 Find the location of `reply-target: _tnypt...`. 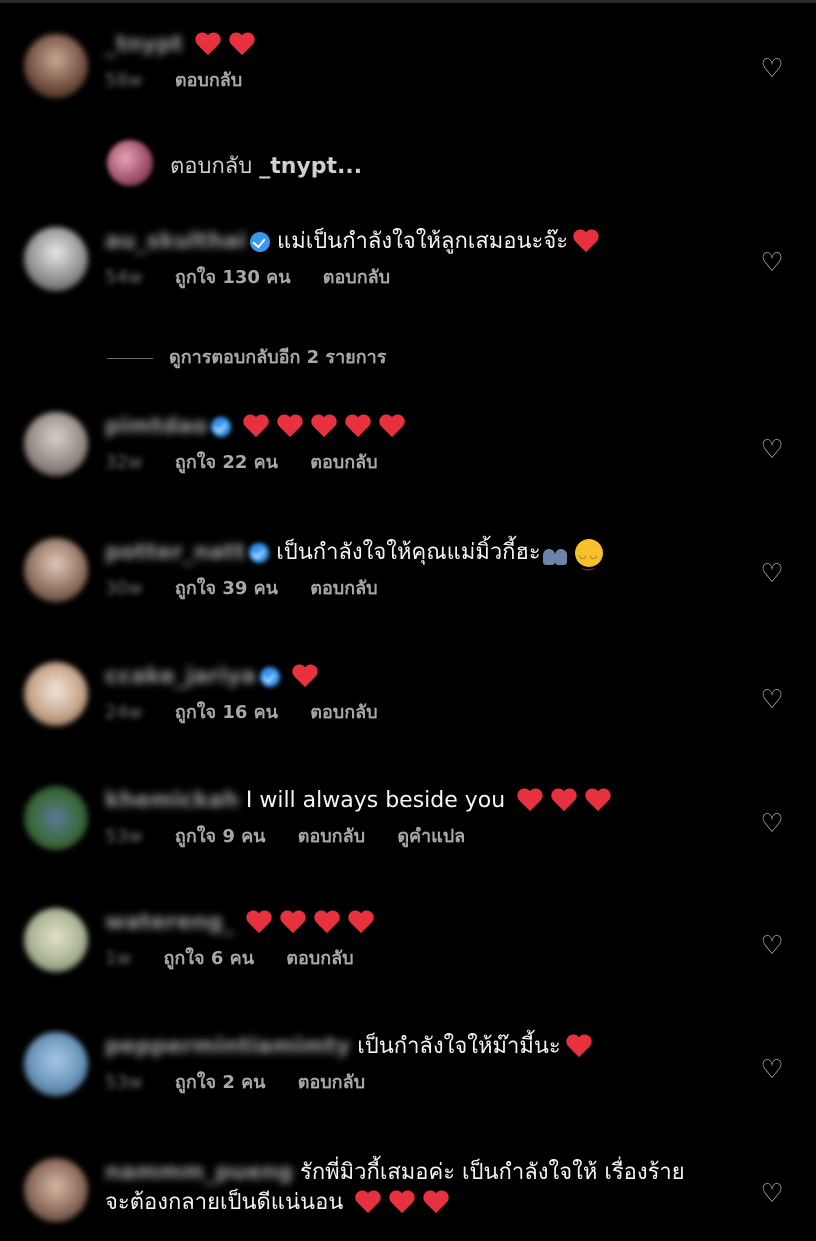

reply-target: _tnypt... is located at coordinates (311, 166).